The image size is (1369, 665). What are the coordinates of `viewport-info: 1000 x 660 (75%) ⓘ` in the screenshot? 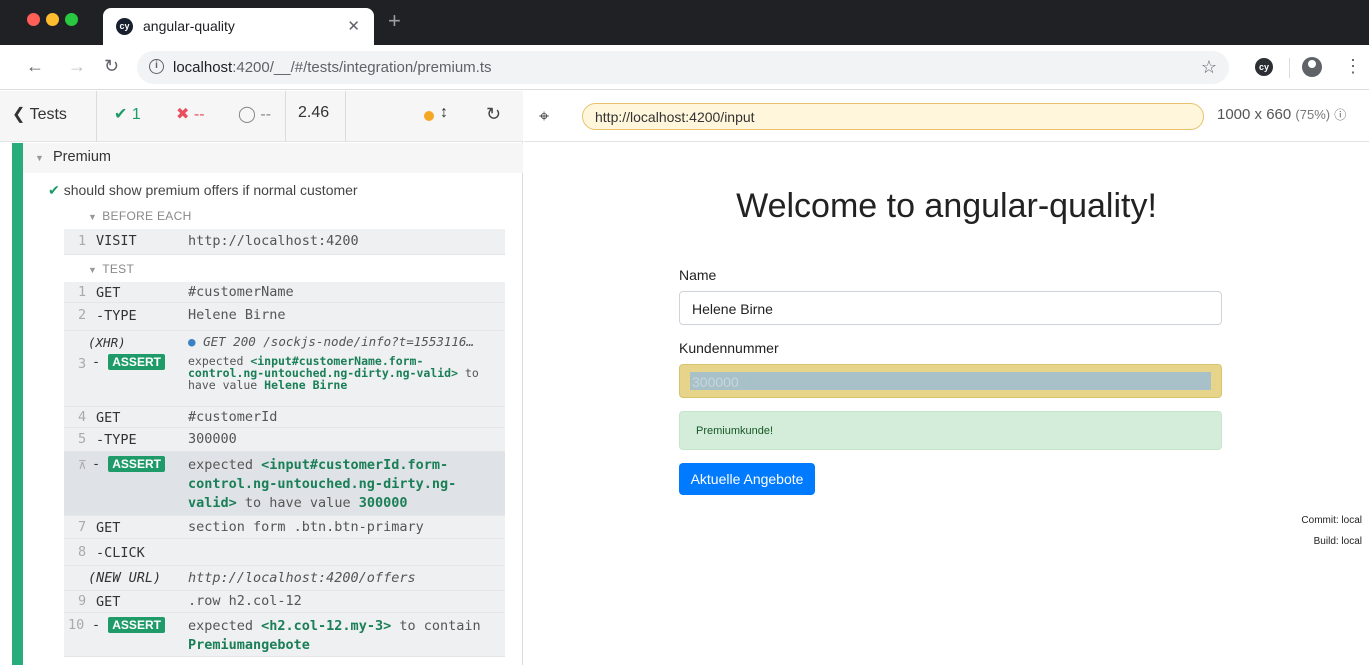 It's located at (1281, 114).